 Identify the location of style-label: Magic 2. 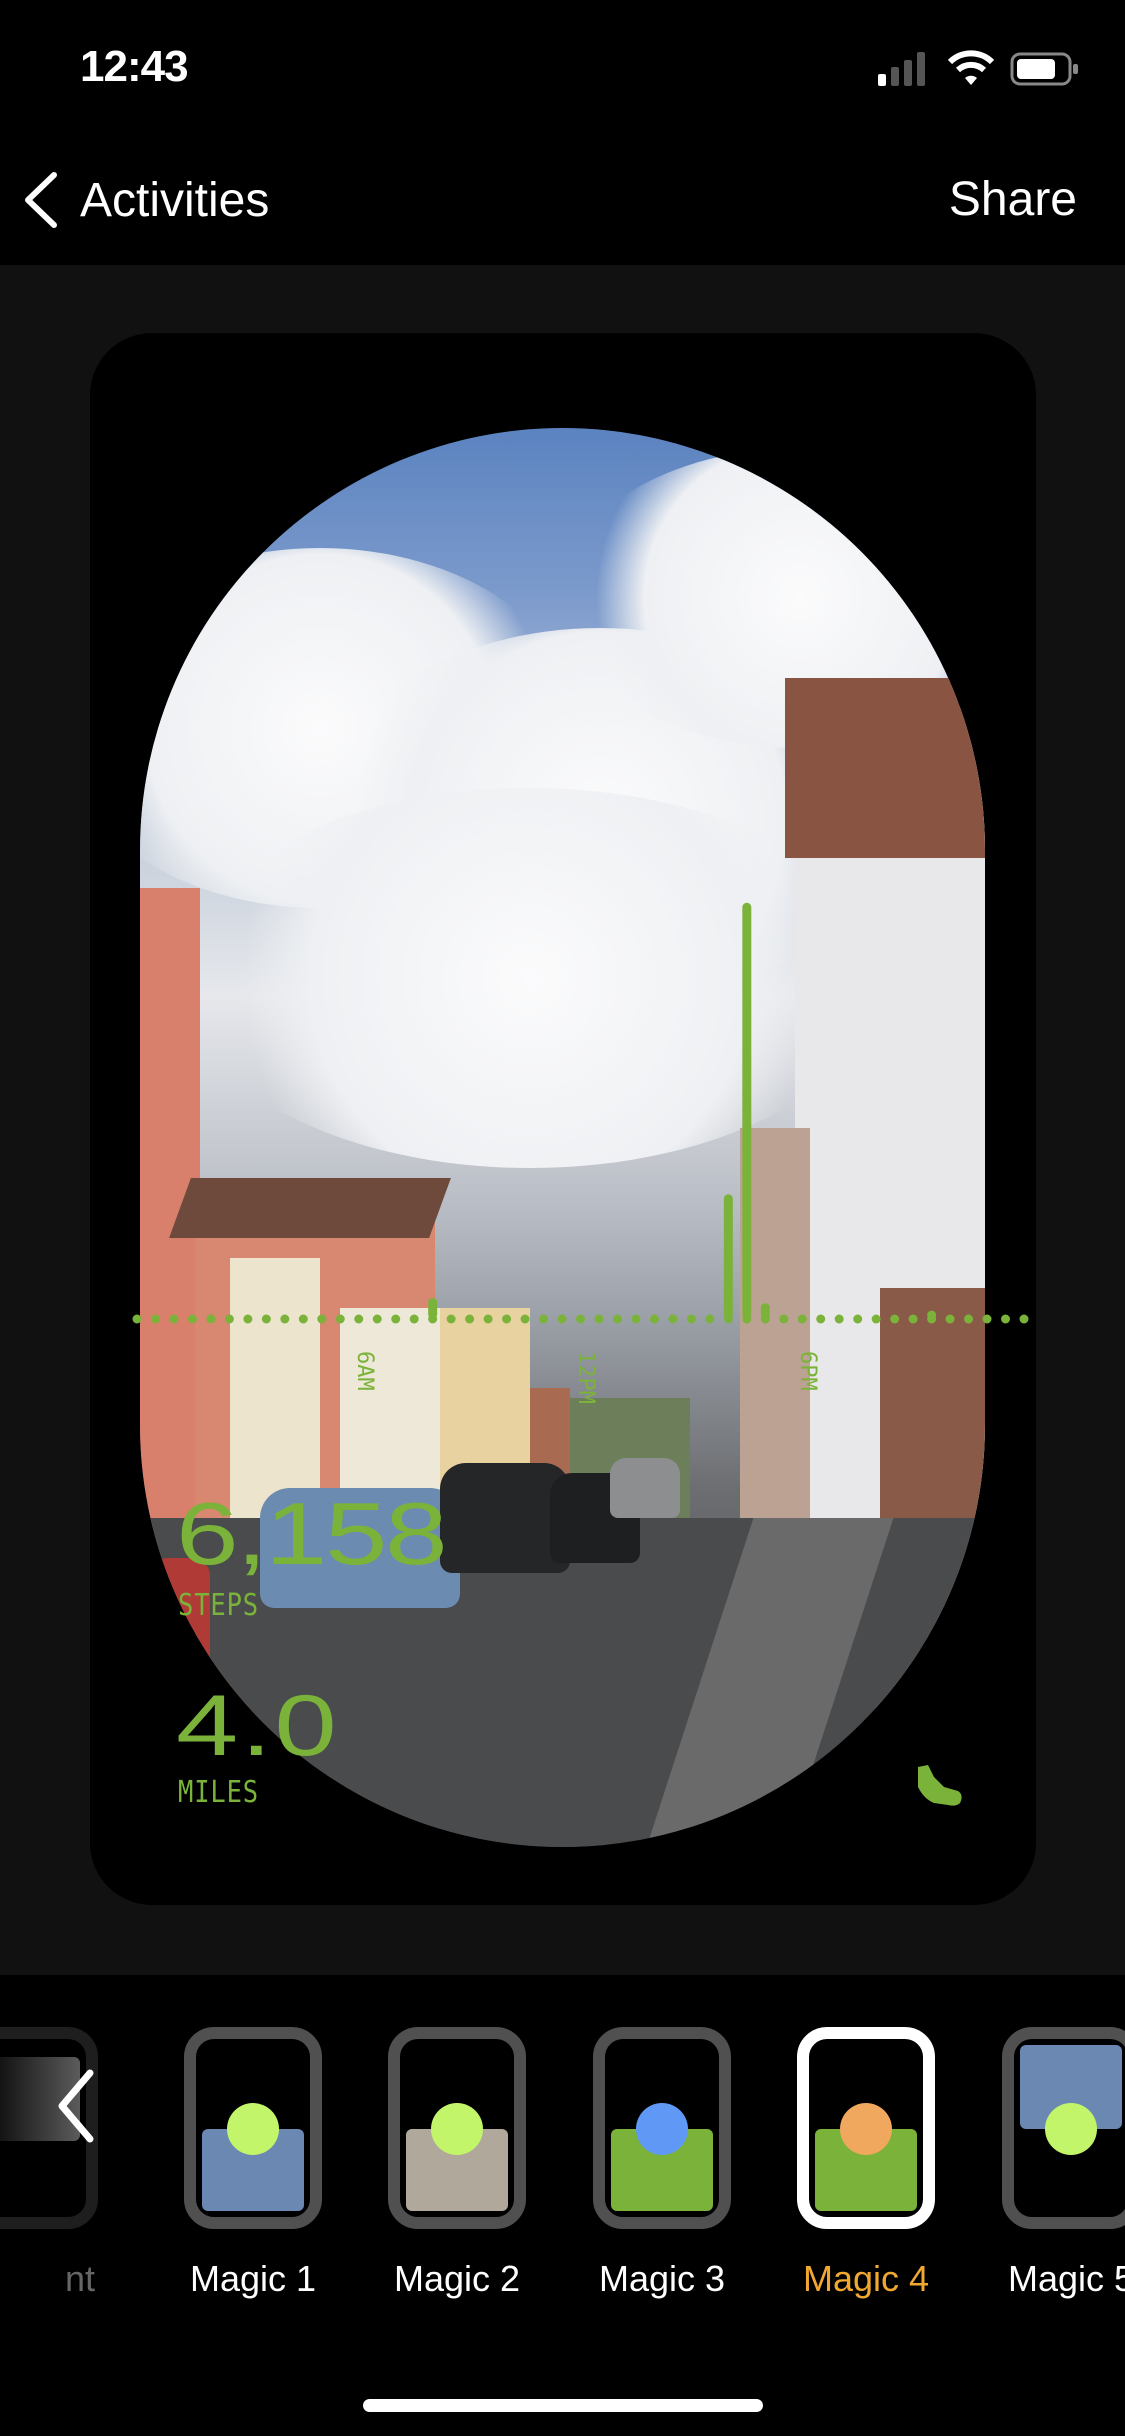
(457, 2278).